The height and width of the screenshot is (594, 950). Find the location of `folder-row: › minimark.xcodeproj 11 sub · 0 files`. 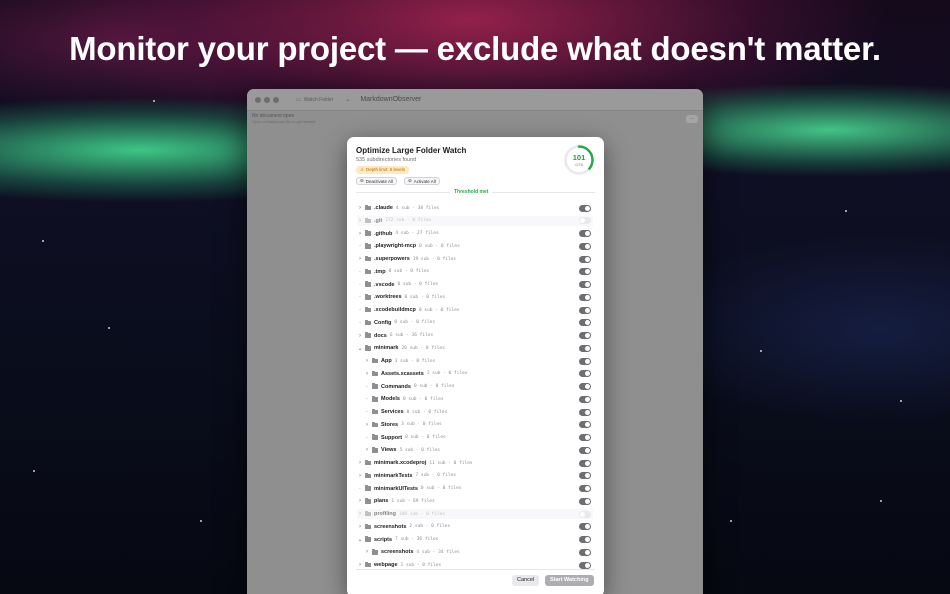

folder-row: › minimark.xcodeproj 11 sub · 0 files is located at coordinates (475, 463).